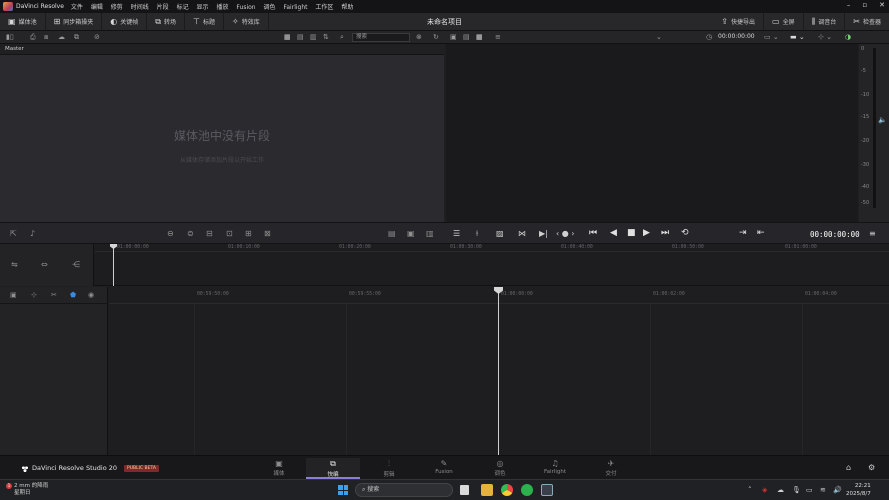 This screenshot has width=889, height=500. I want to click on blade-icon: ⍿, so click(477, 234).